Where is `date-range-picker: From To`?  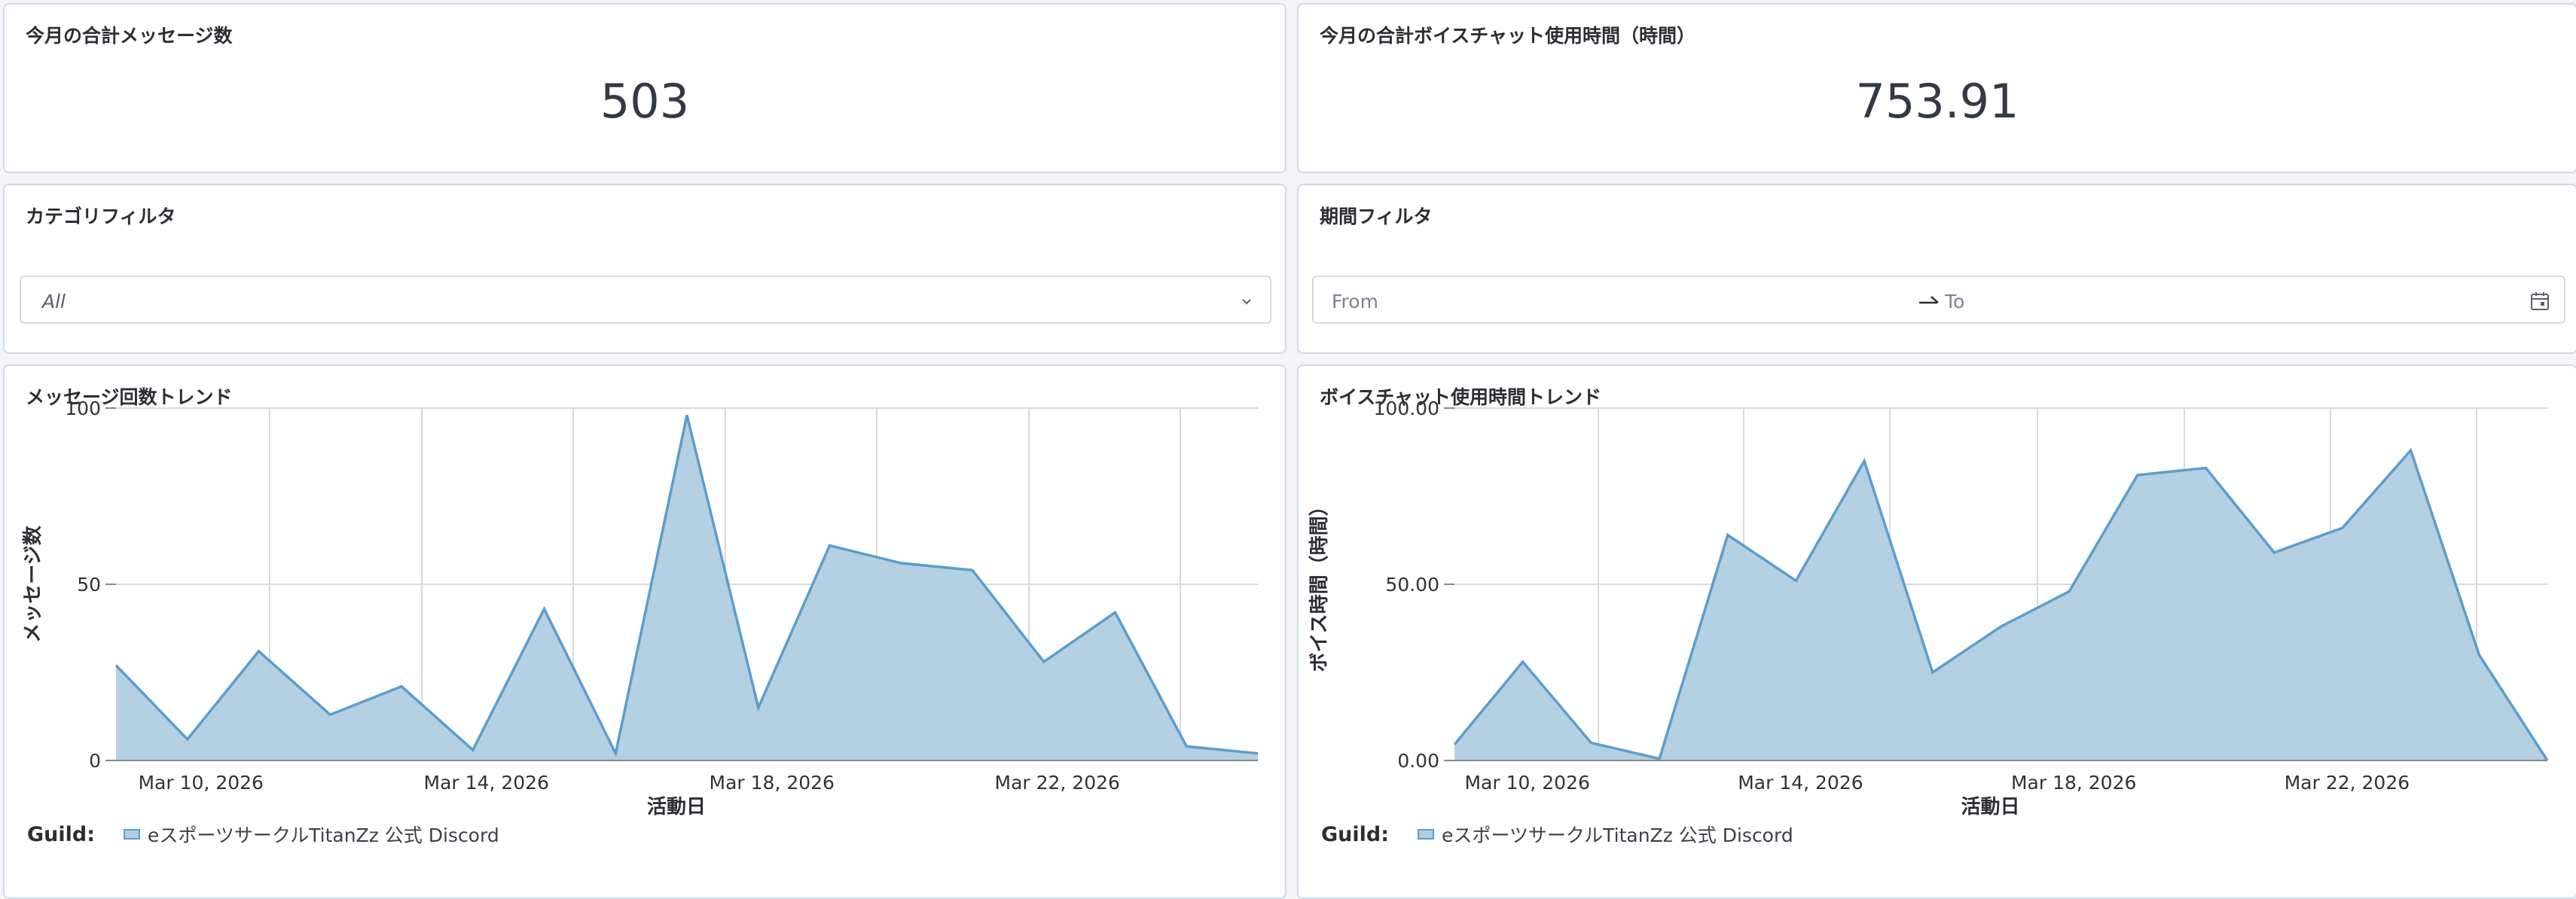
date-range-picker: From To is located at coordinates (1939, 300).